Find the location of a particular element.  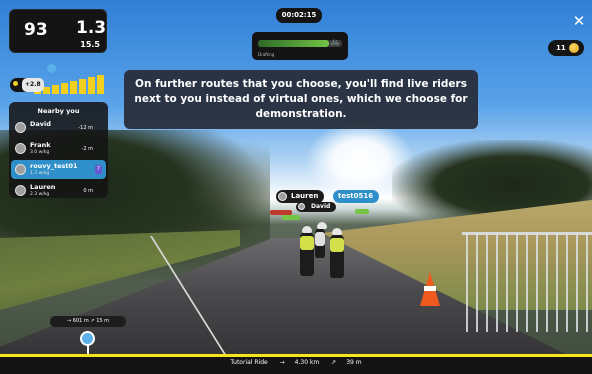

drafting-label: Drafting is located at coordinates (266, 54).